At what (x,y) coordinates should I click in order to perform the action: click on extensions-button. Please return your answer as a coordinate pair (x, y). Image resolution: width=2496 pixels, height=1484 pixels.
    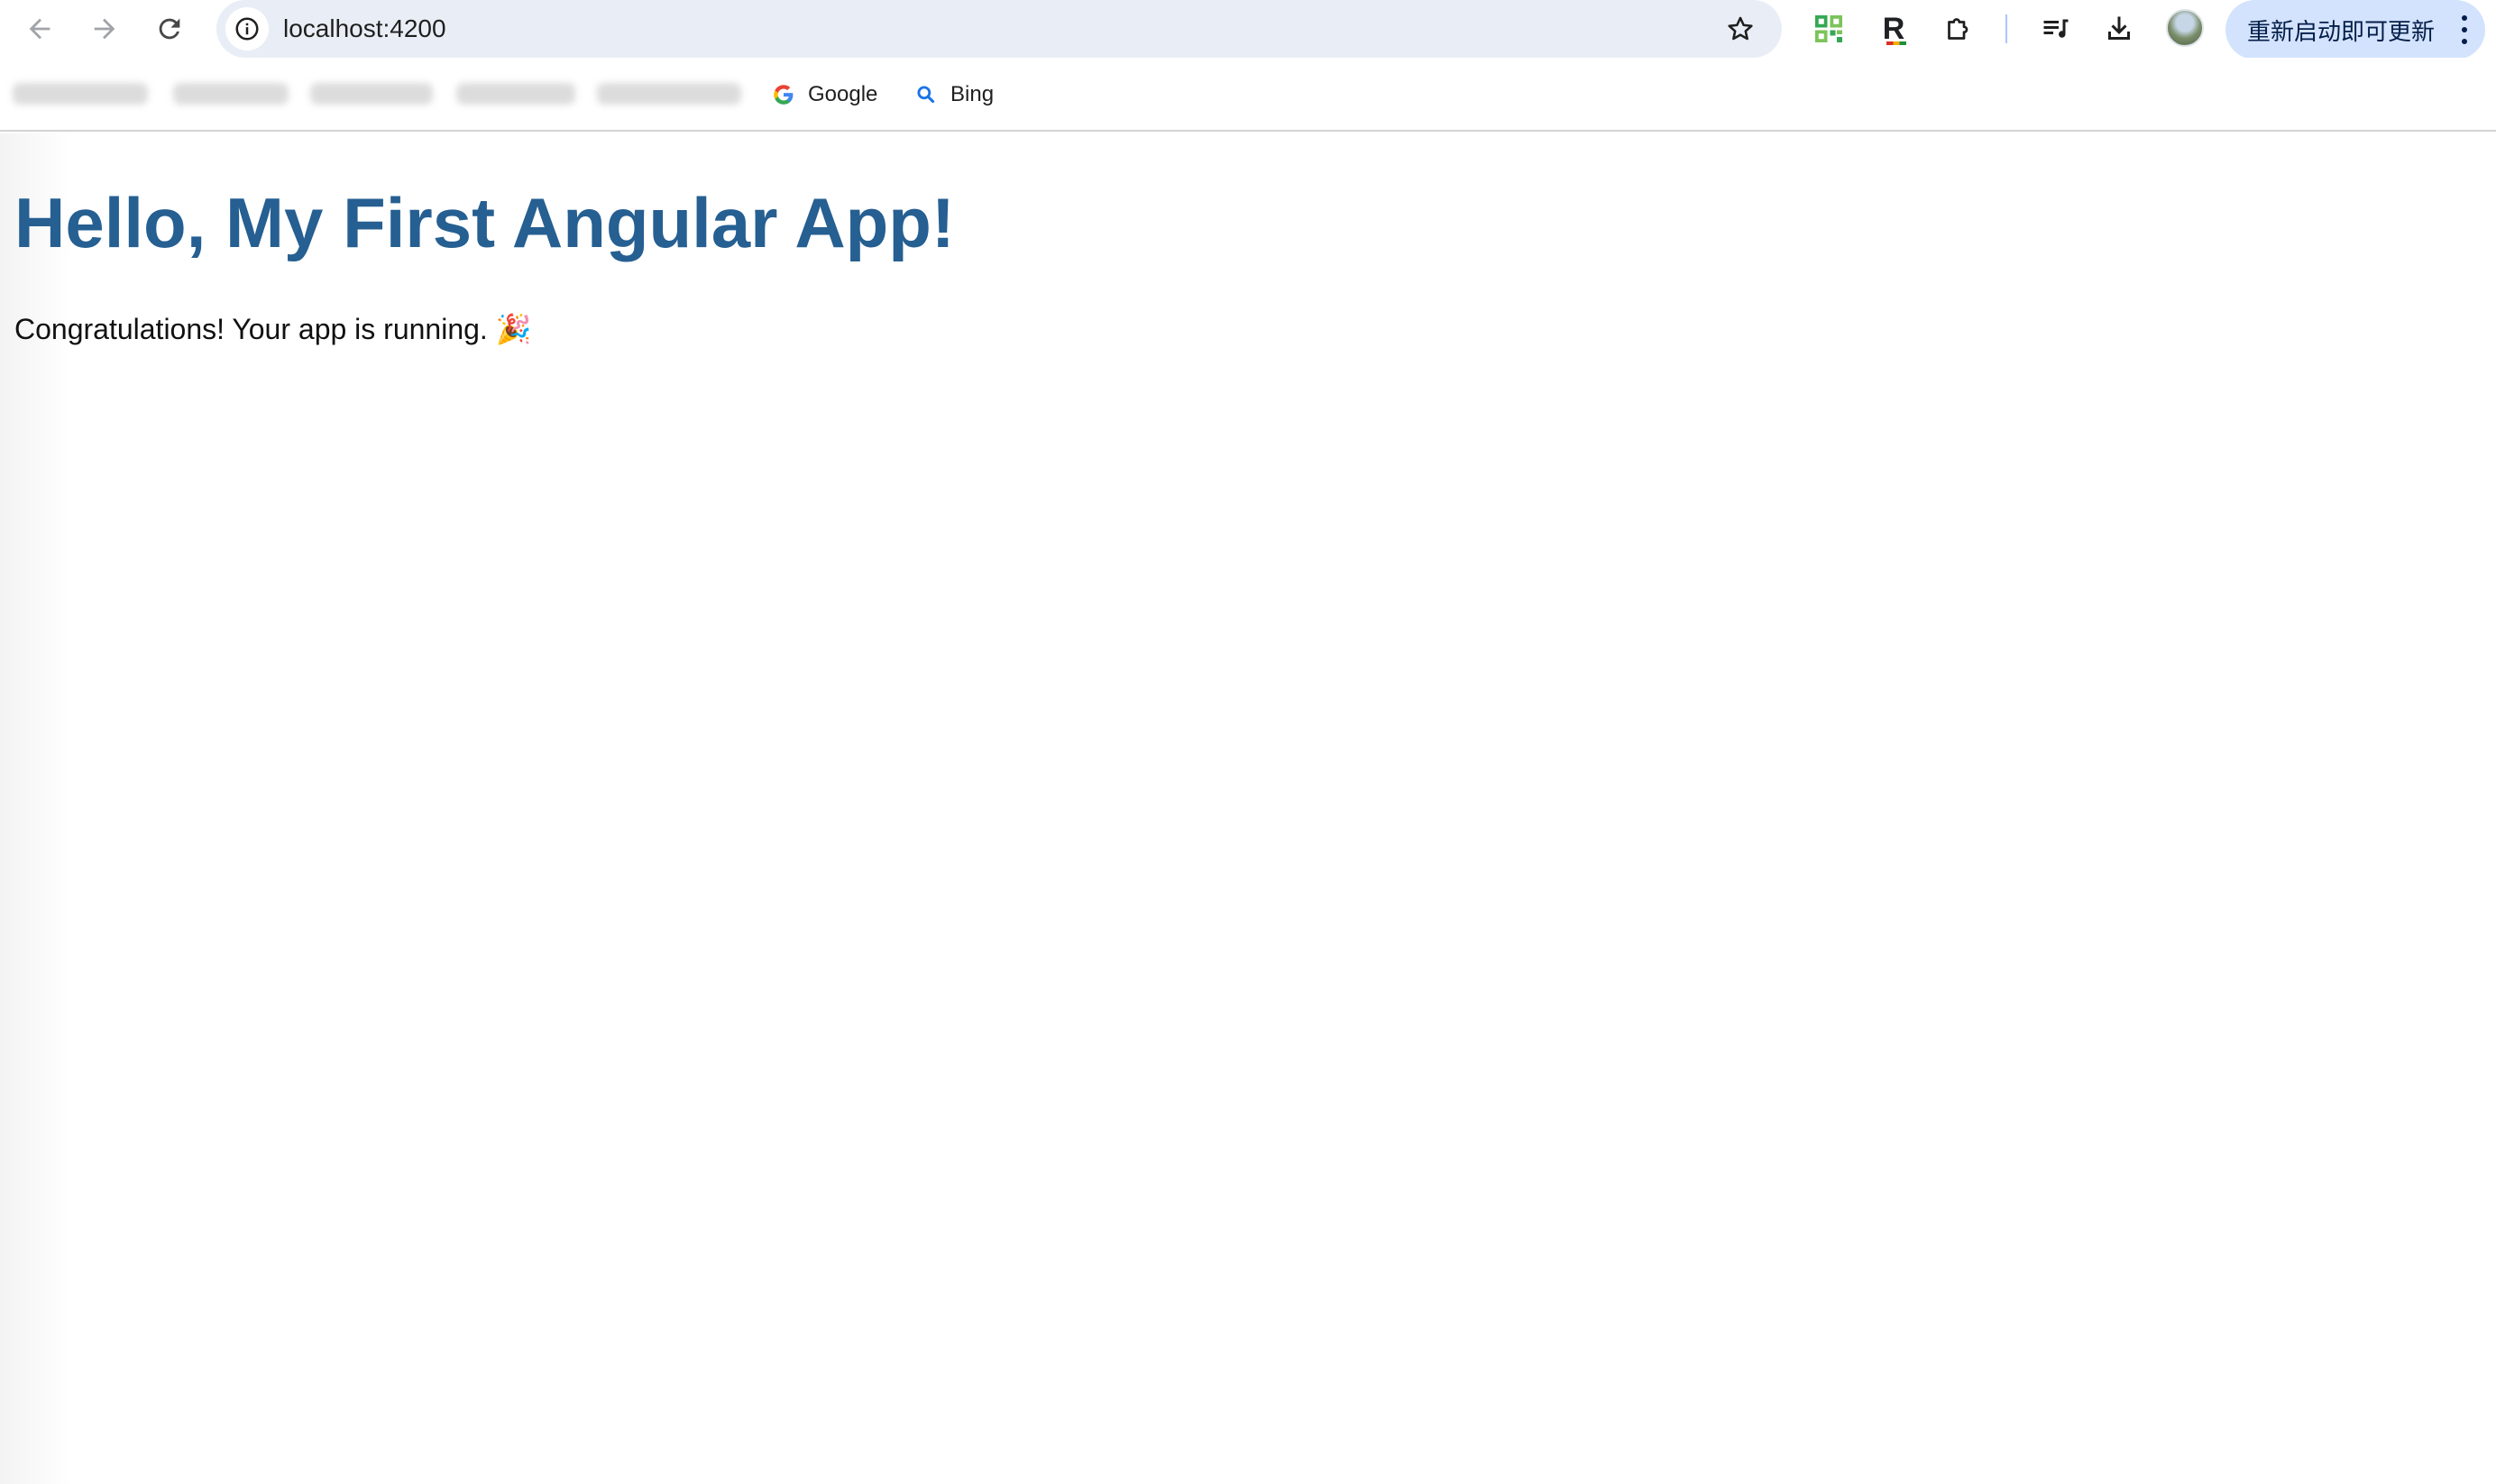
    Looking at the image, I should click on (1959, 29).